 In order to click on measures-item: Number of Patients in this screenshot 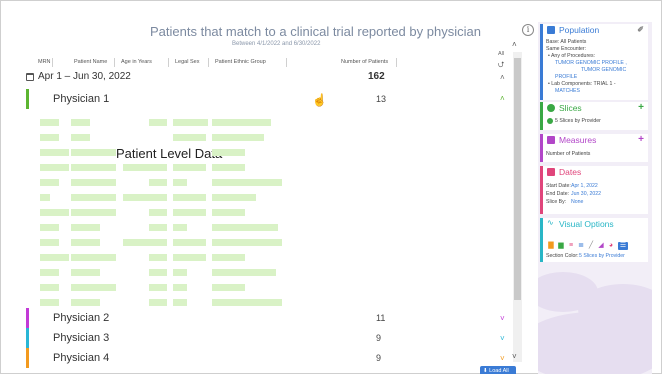, I will do `click(568, 154)`.